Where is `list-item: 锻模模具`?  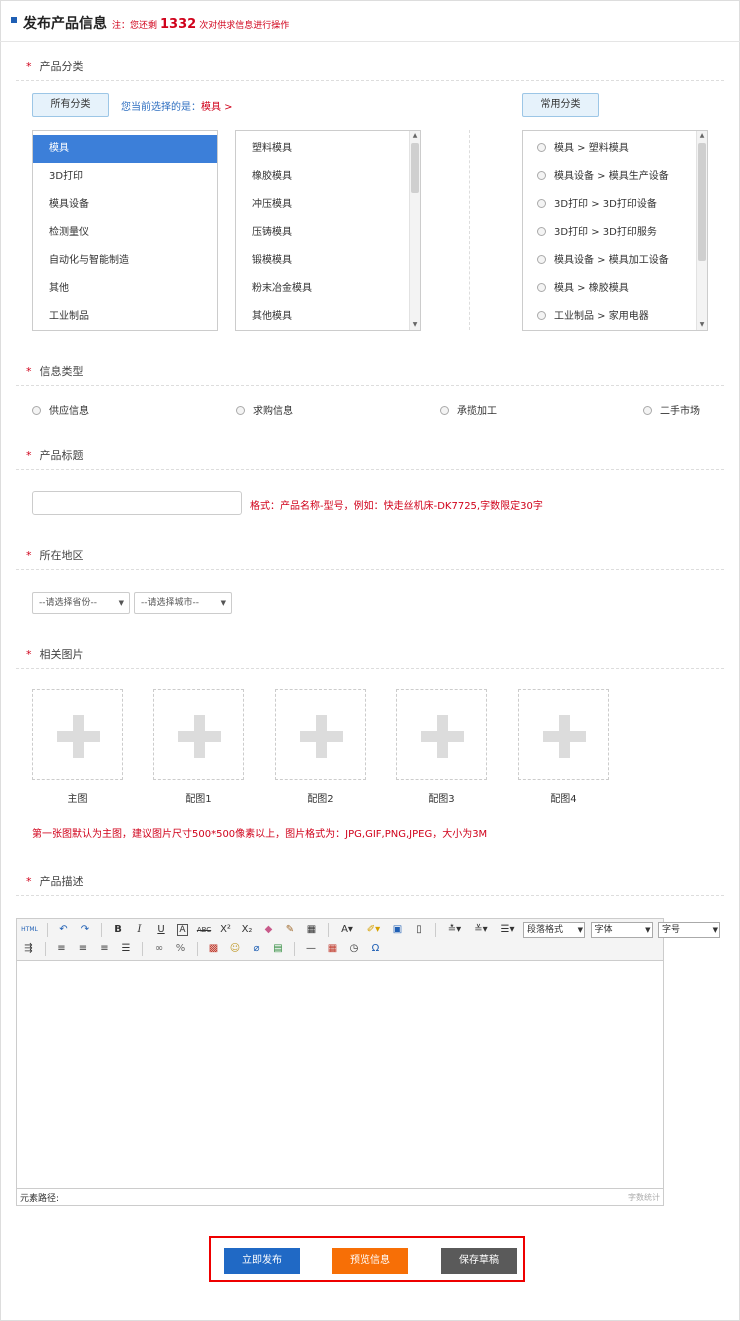 list-item: 锻模模具 is located at coordinates (328, 261).